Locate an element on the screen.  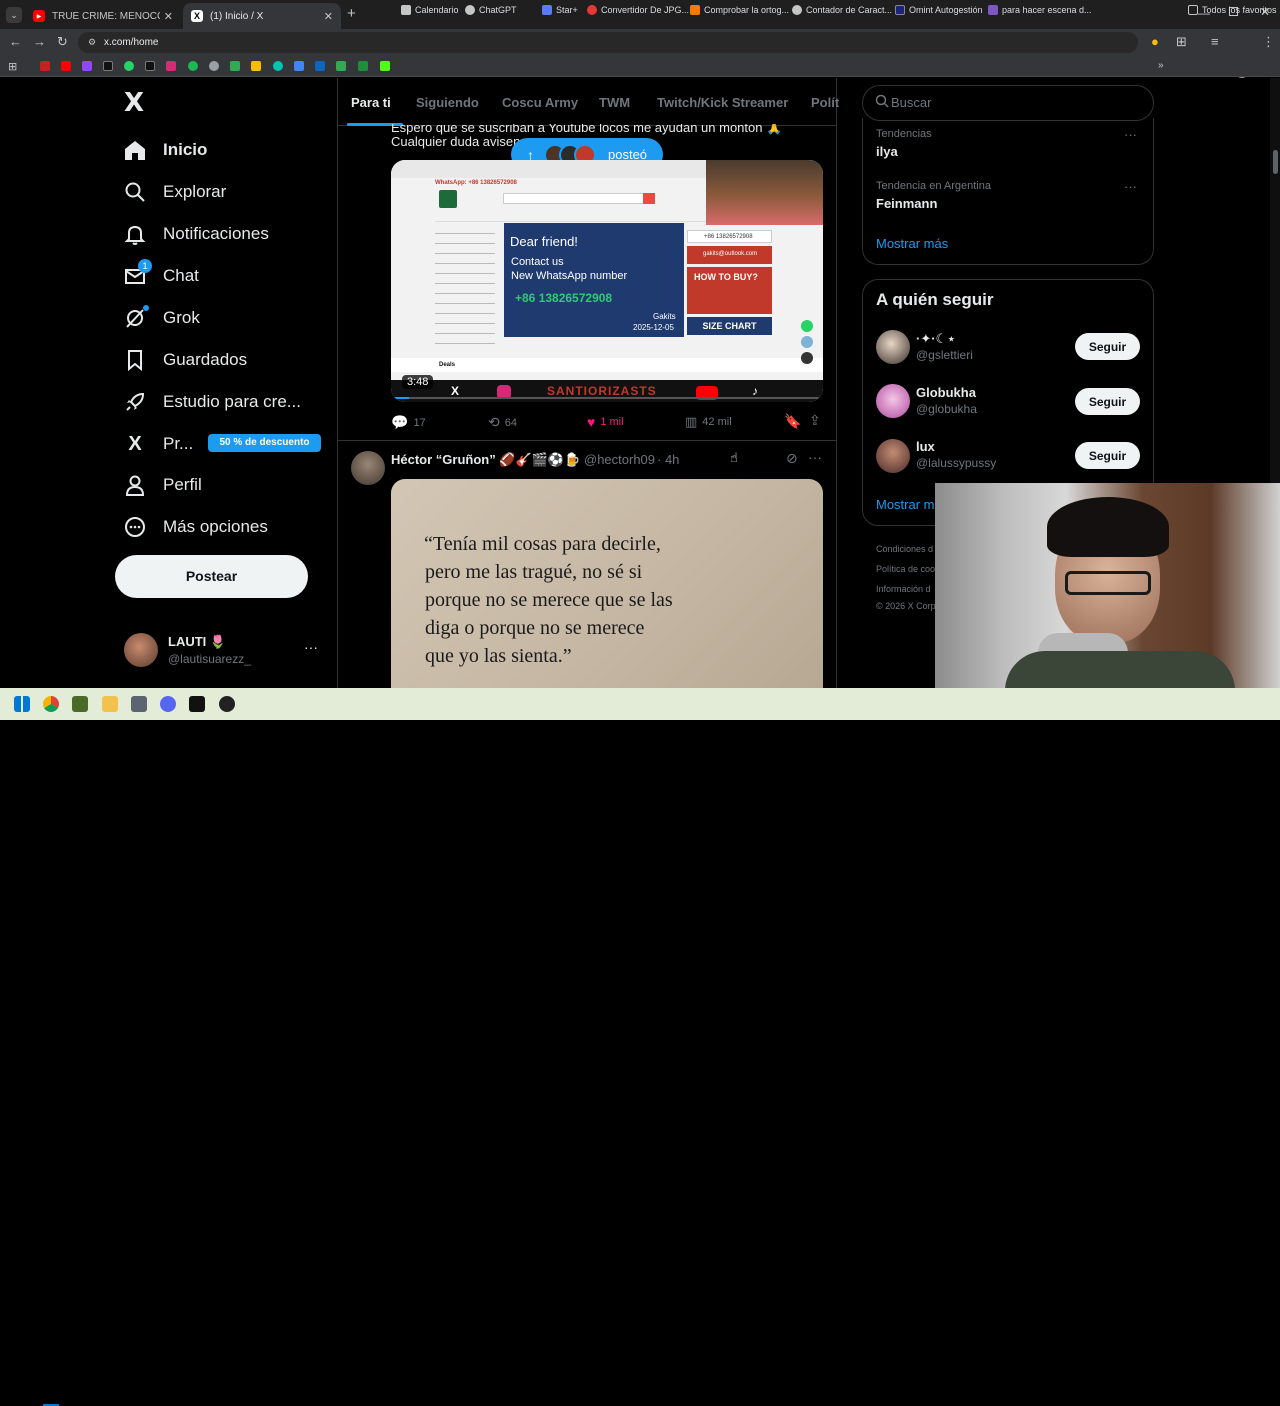
tab-twitch-kick: Twitch/Kick Streamer is located at coordinates (722, 102).